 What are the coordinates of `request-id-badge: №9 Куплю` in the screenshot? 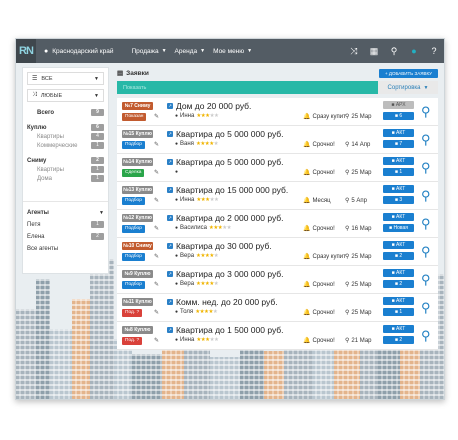 It's located at (137, 274).